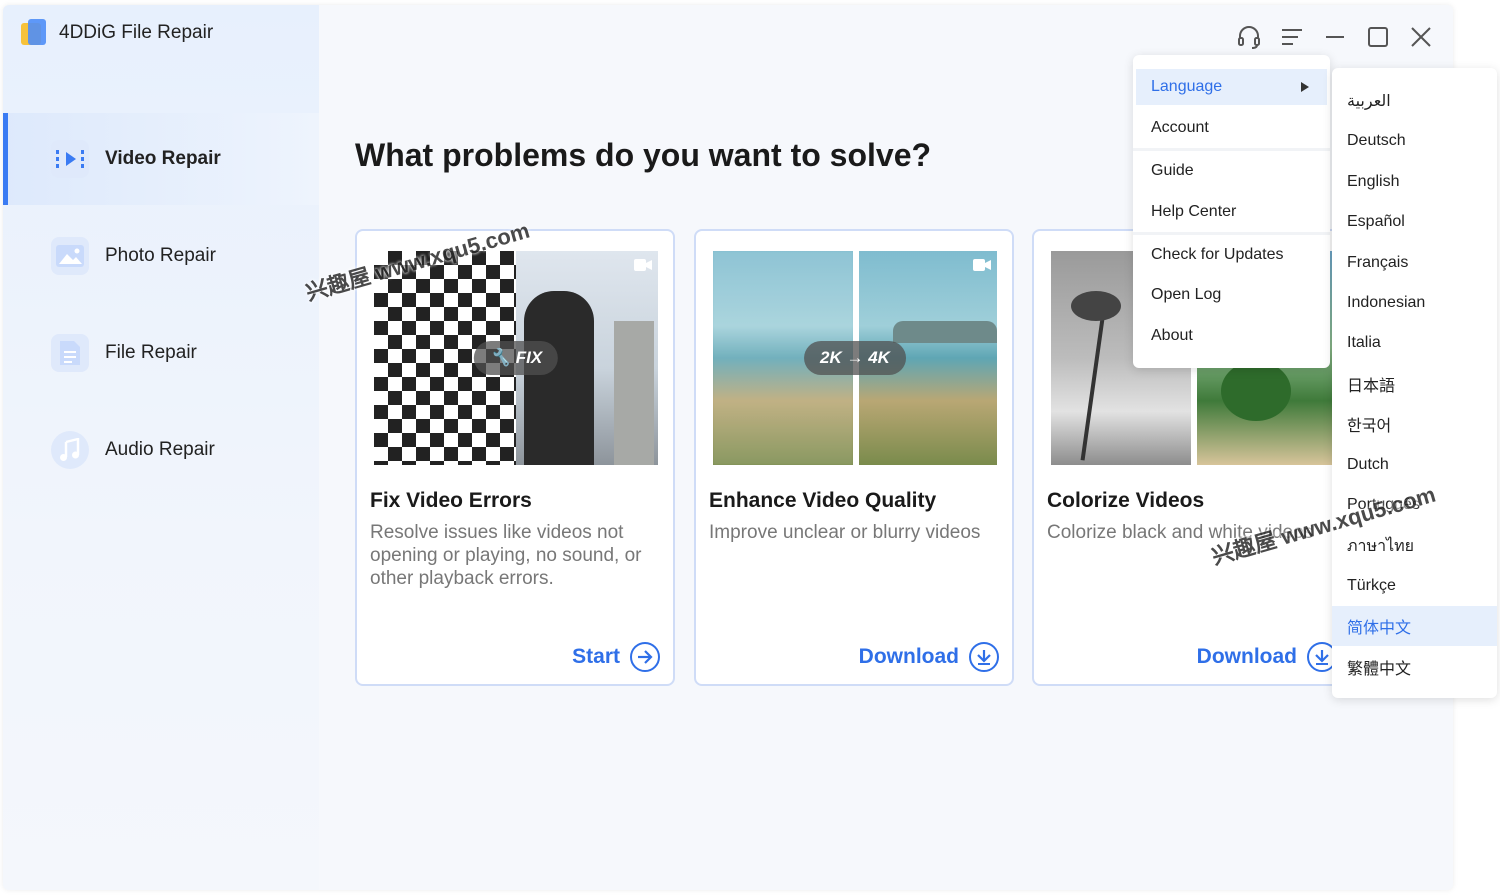 This screenshot has width=1500, height=895. What do you see at coordinates (1414, 424) in the screenshot?
I see `language-option-korean: 한국어` at bounding box center [1414, 424].